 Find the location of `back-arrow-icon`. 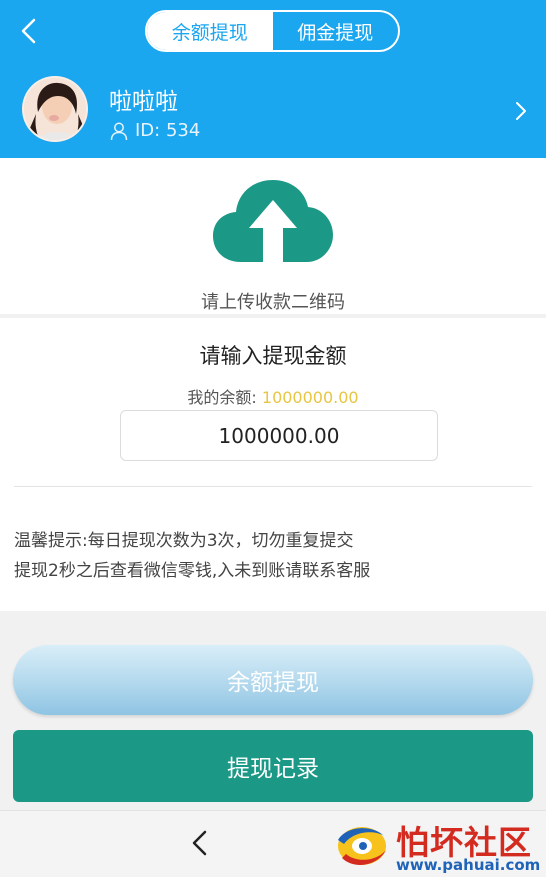

back-arrow-icon is located at coordinates (29, 31).